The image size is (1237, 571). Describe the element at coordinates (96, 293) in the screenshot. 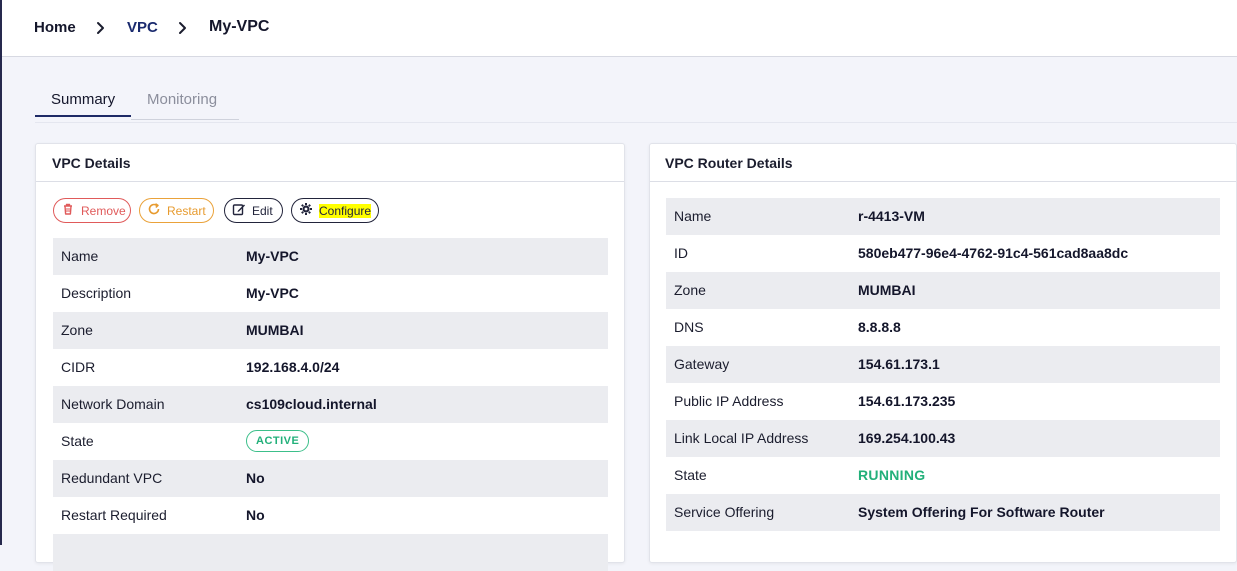

I see `detail-label: Description` at that location.